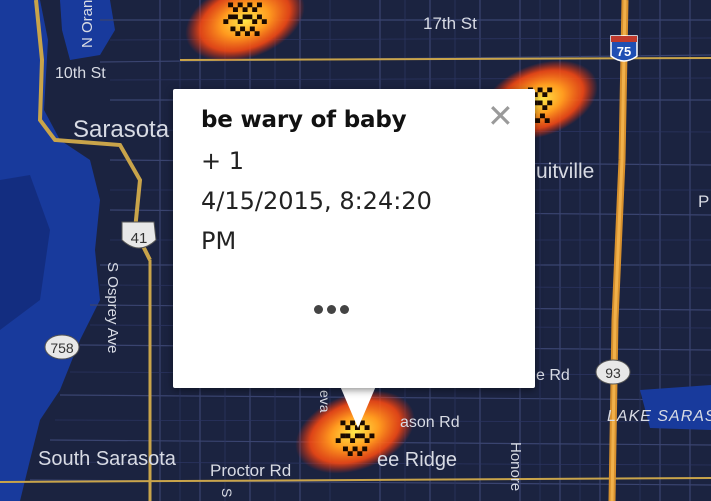 This screenshot has height=501, width=711. I want to click on svg-text: 93, so click(613, 373).